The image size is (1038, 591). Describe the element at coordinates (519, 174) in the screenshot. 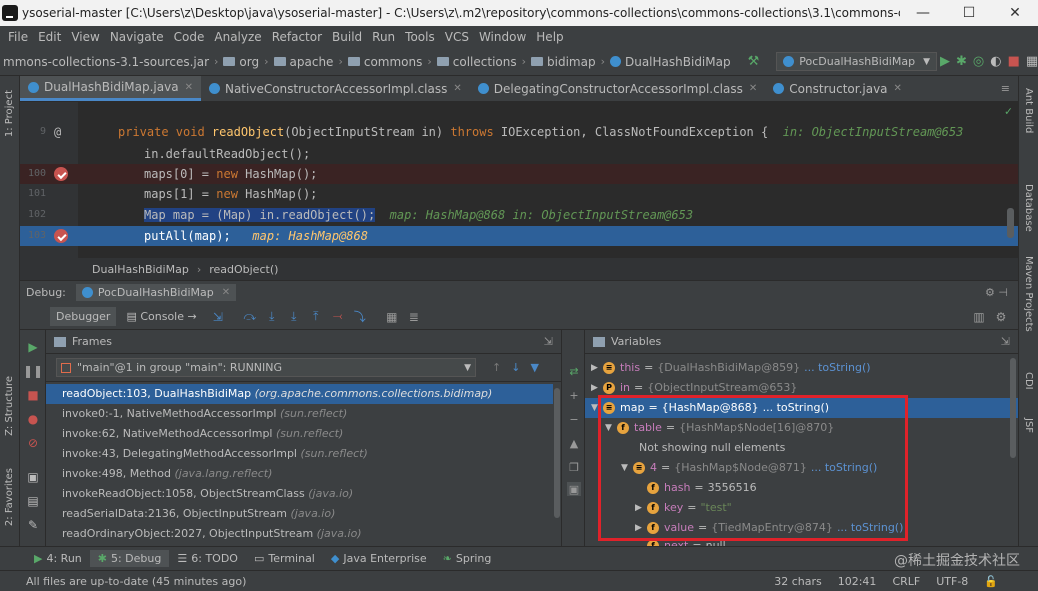

I see `code-line-breakpoint: 100 maps[0] = new HashMap();` at that location.